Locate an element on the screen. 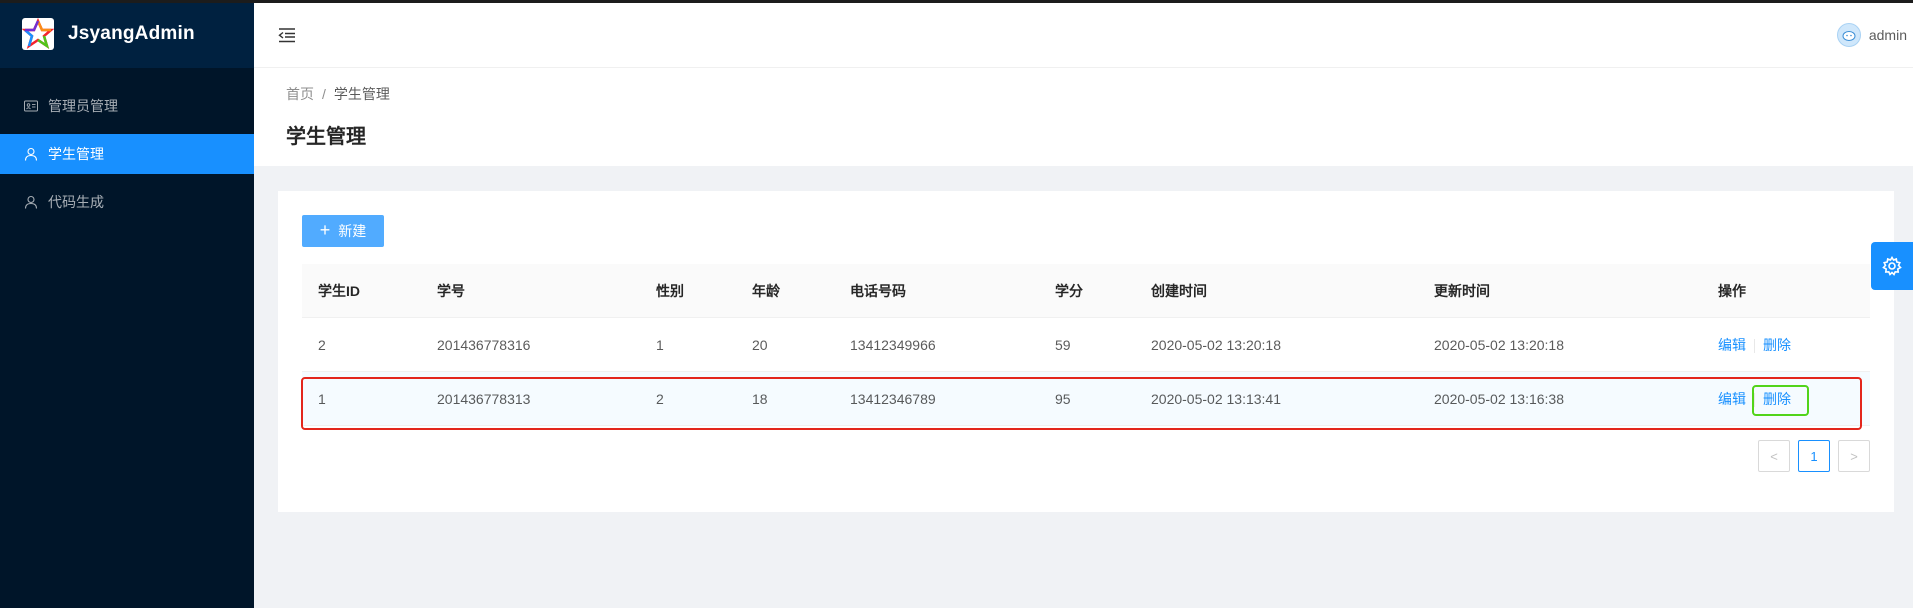  highlight-delete-box is located at coordinates (1780, 400).